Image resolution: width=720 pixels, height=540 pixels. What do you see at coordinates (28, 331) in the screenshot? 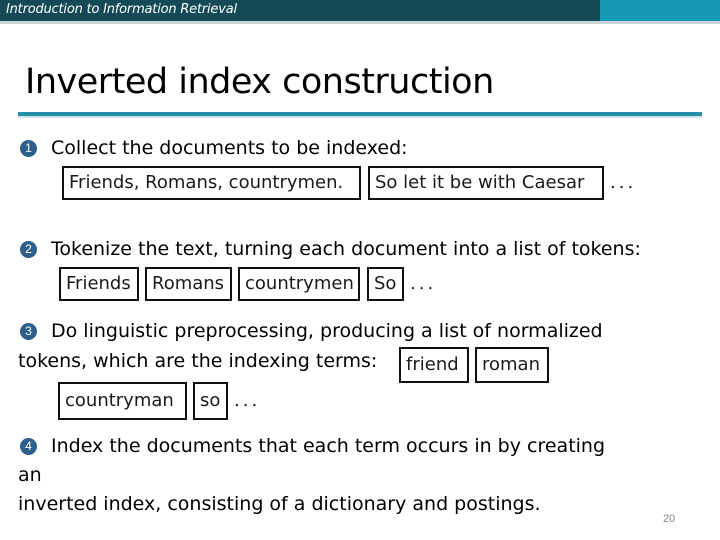
I see `step-number-badge: 3` at bounding box center [28, 331].